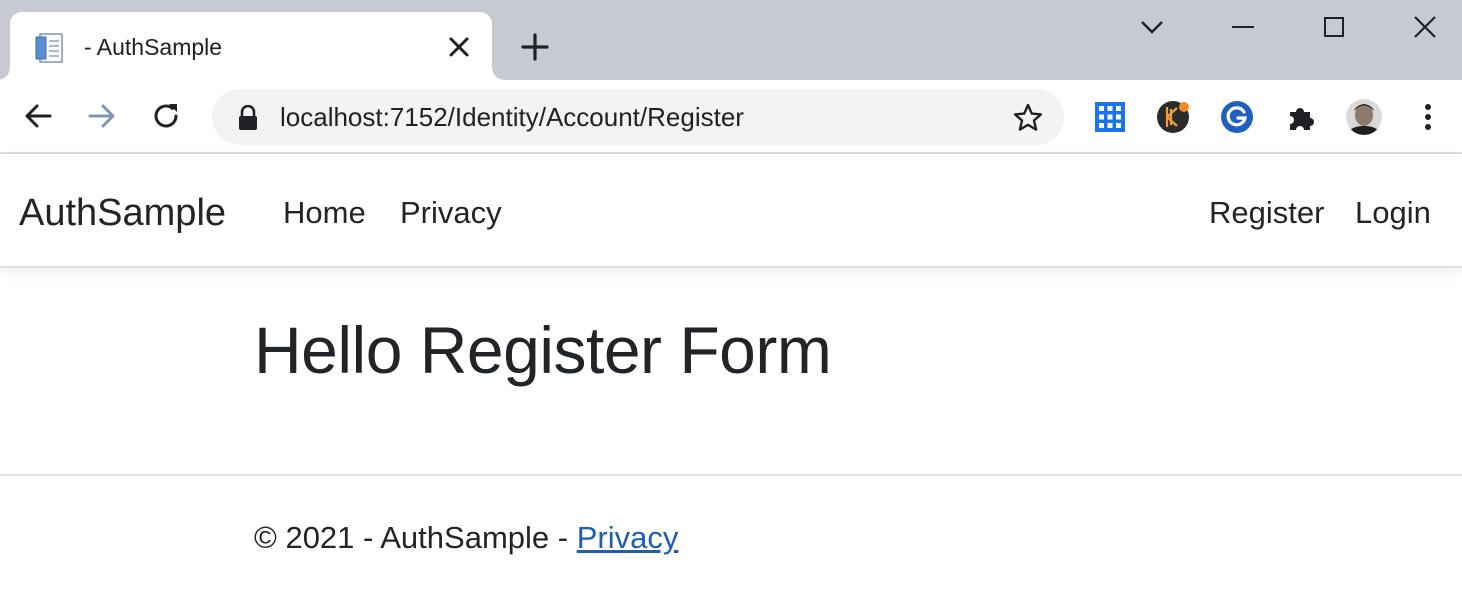  I want to click on minimize-icon, so click(1243, 27).